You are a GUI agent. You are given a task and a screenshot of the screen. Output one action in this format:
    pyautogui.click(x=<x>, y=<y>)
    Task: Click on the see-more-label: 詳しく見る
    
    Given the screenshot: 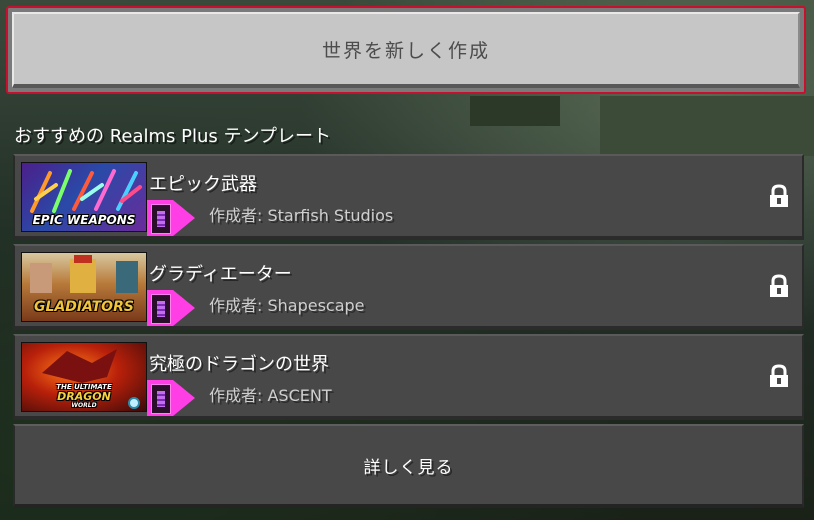 What is the action you would take?
    pyautogui.click(x=408, y=467)
    